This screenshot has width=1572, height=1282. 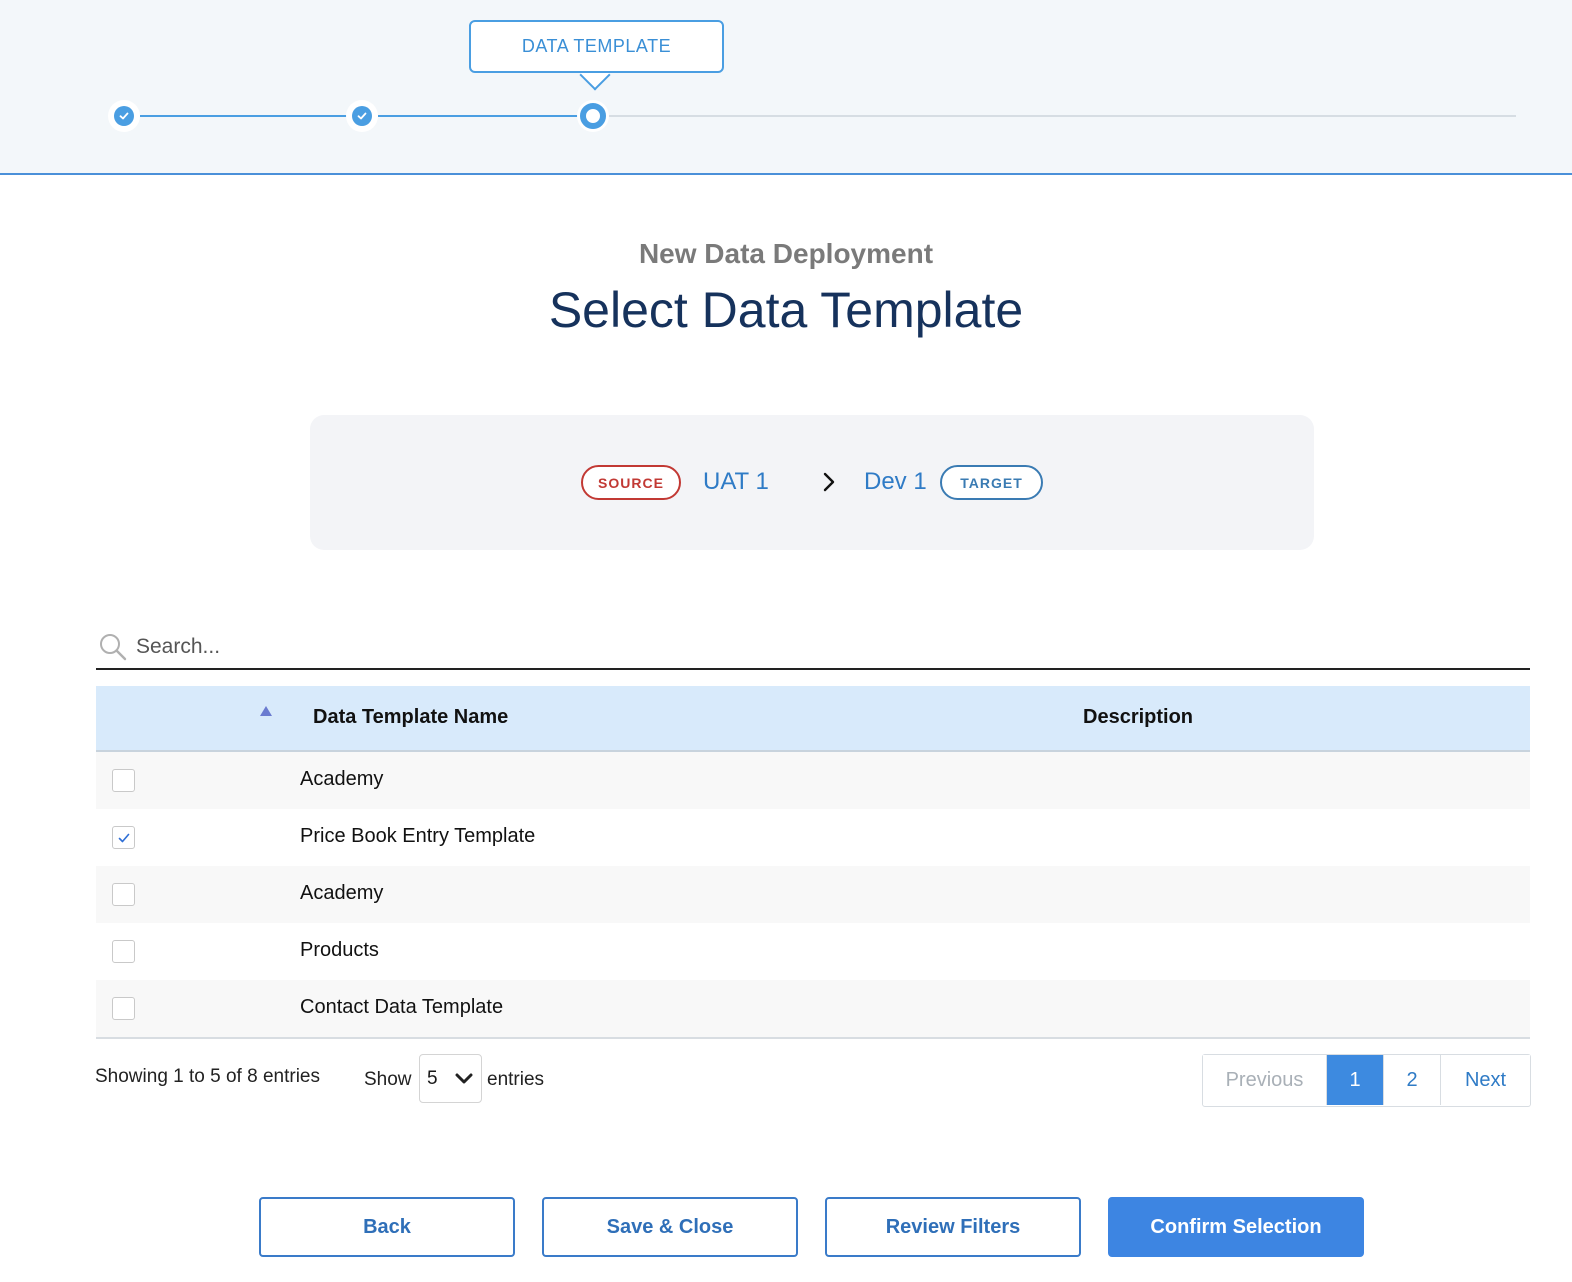 I want to click on column-header-description: Description, so click(x=1138, y=717).